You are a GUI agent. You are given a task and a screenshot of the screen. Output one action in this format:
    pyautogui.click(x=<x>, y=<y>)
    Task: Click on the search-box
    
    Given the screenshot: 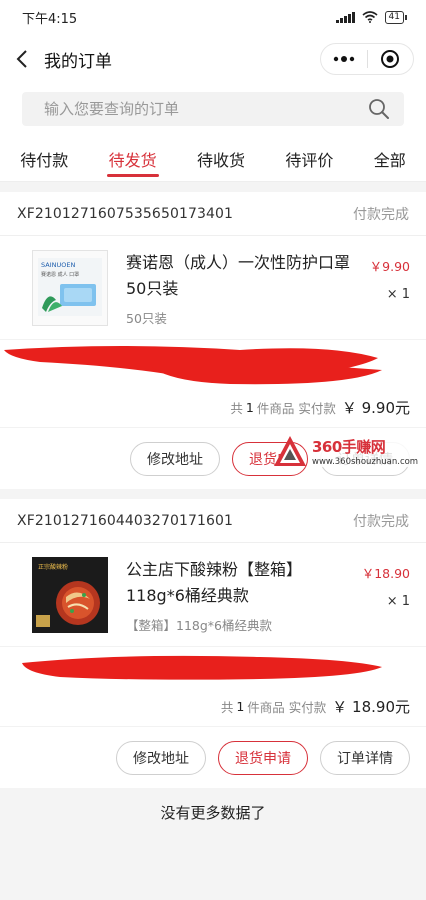 What is the action you would take?
    pyautogui.click(x=213, y=109)
    